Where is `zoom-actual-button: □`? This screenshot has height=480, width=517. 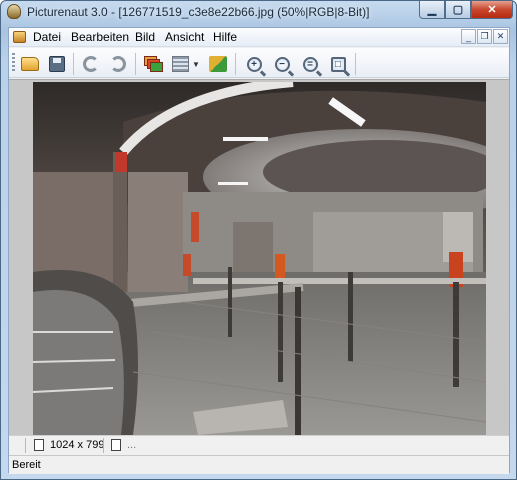 zoom-actual-button: □ is located at coordinates (338, 64).